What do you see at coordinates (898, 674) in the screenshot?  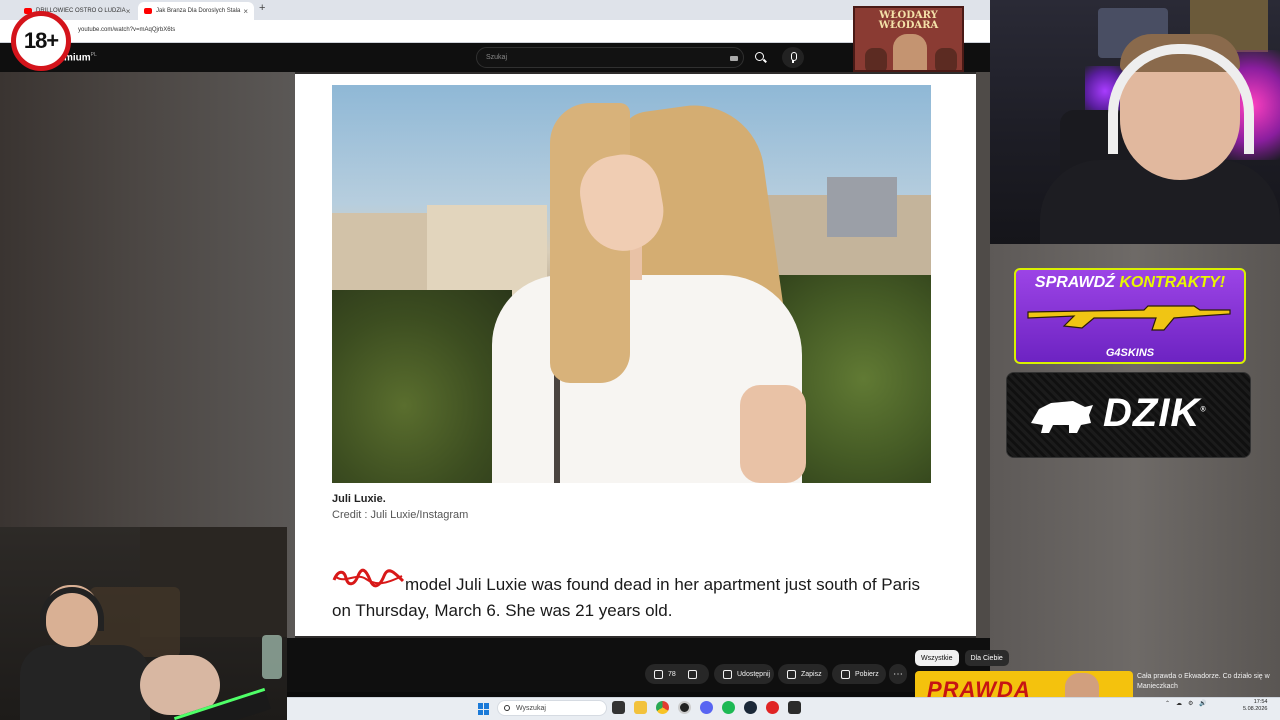 I see `more-actions-button: ⋯` at bounding box center [898, 674].